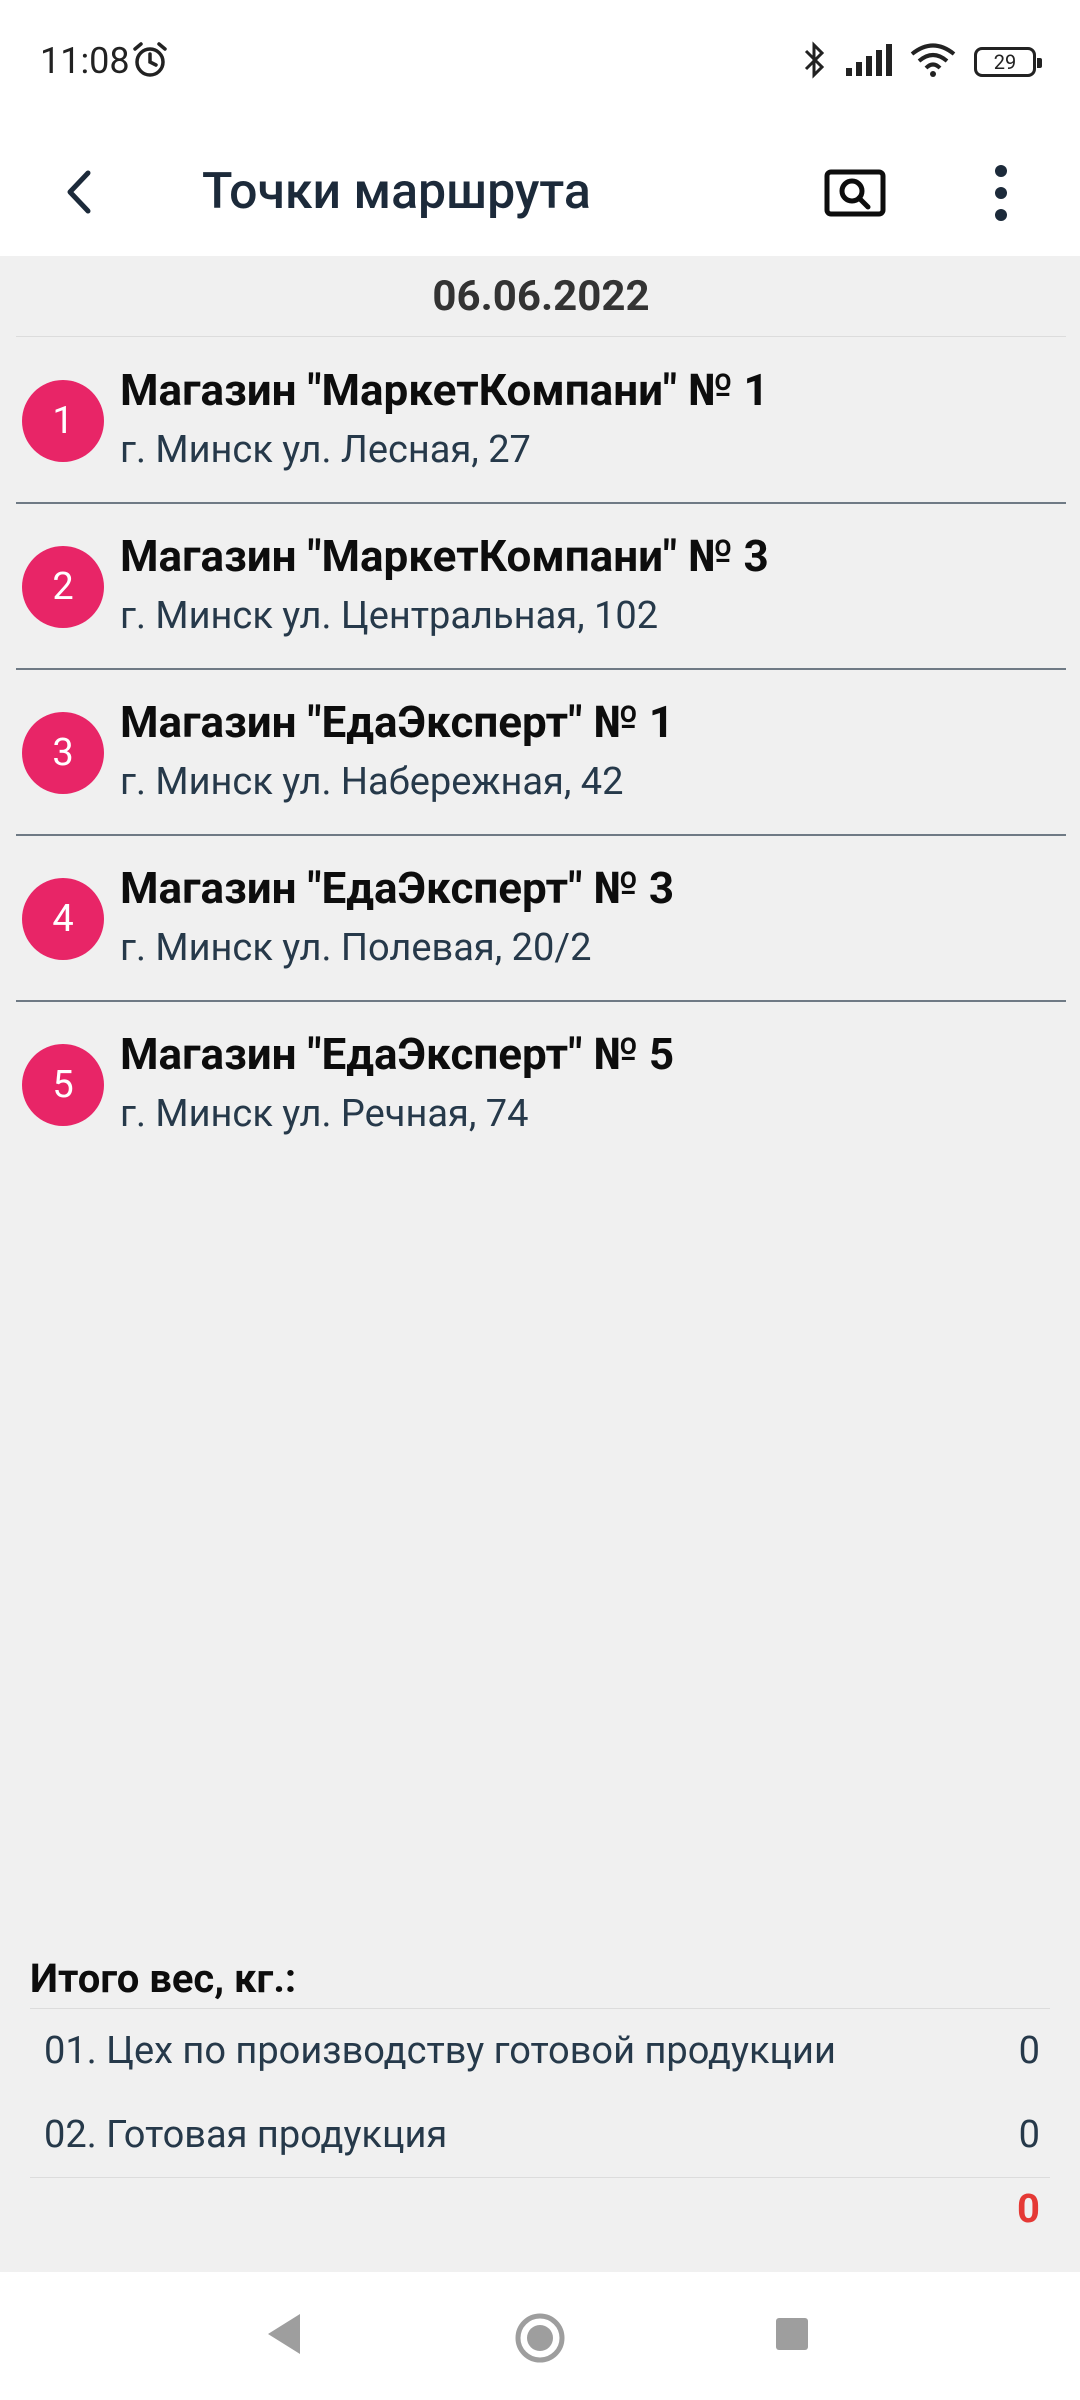  I want to click on route-point-title: Магазин "МаркетКомпани" № 1, so click(444, 390).